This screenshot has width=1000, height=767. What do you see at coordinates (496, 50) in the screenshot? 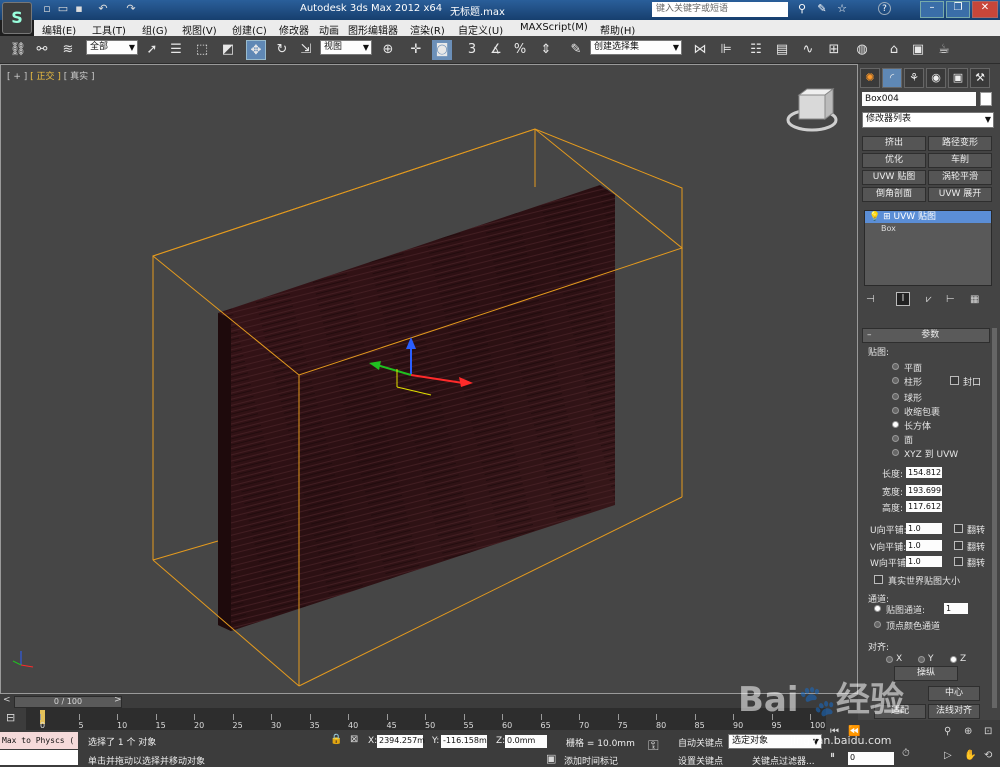
I see `angle-snap-icon: ∡` at bounding box center [496, 50].